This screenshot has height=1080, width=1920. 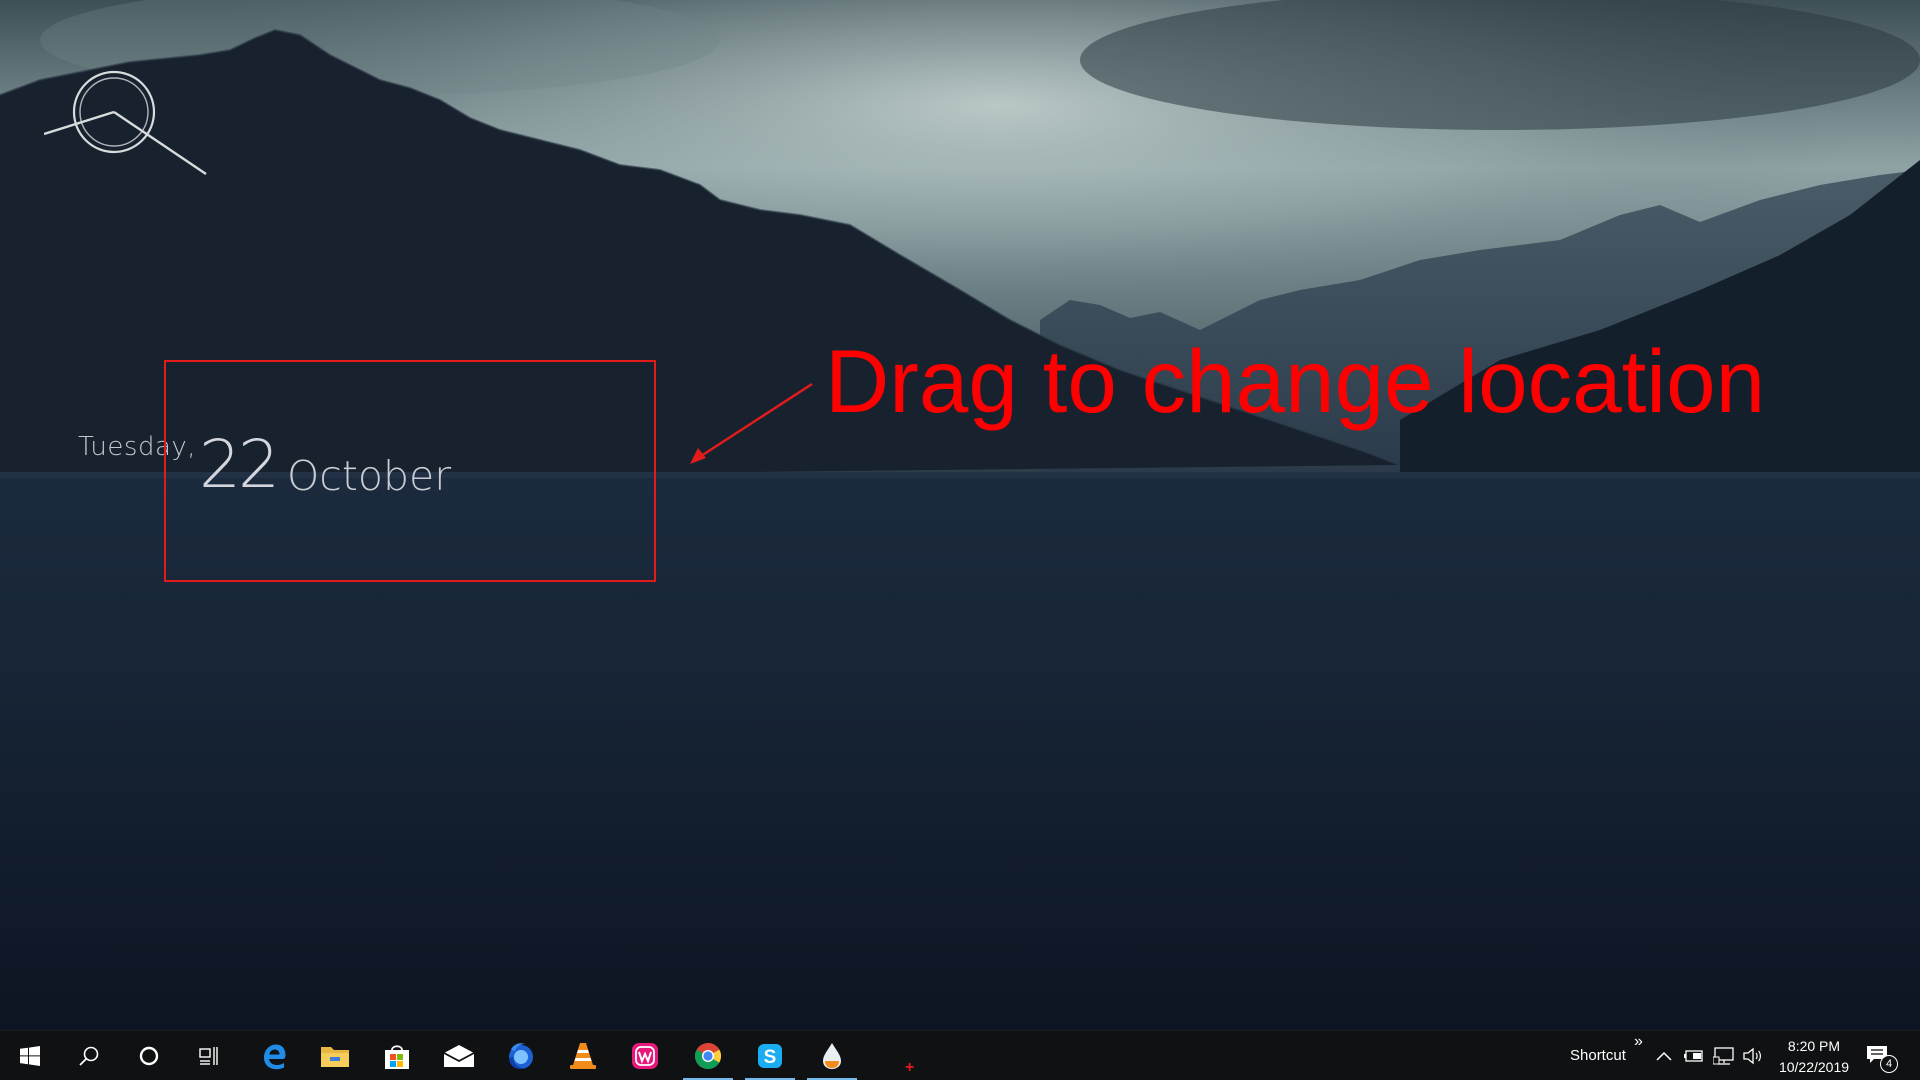 I want to click on battery-button, so click(x=1694, y=1056).